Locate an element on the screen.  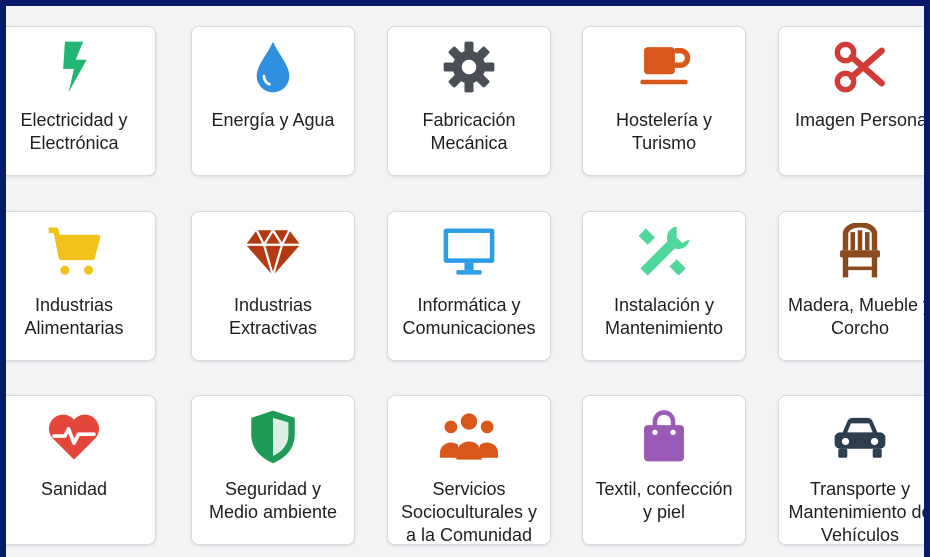
shopping-bag-icon is located at coordinates (664, 436).